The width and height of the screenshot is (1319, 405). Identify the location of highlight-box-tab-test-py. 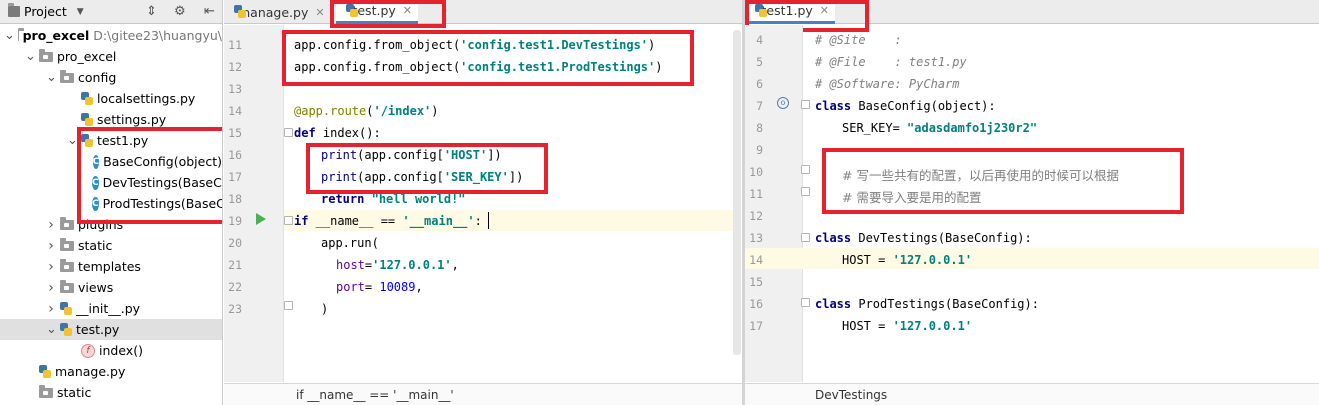
(388, 14).